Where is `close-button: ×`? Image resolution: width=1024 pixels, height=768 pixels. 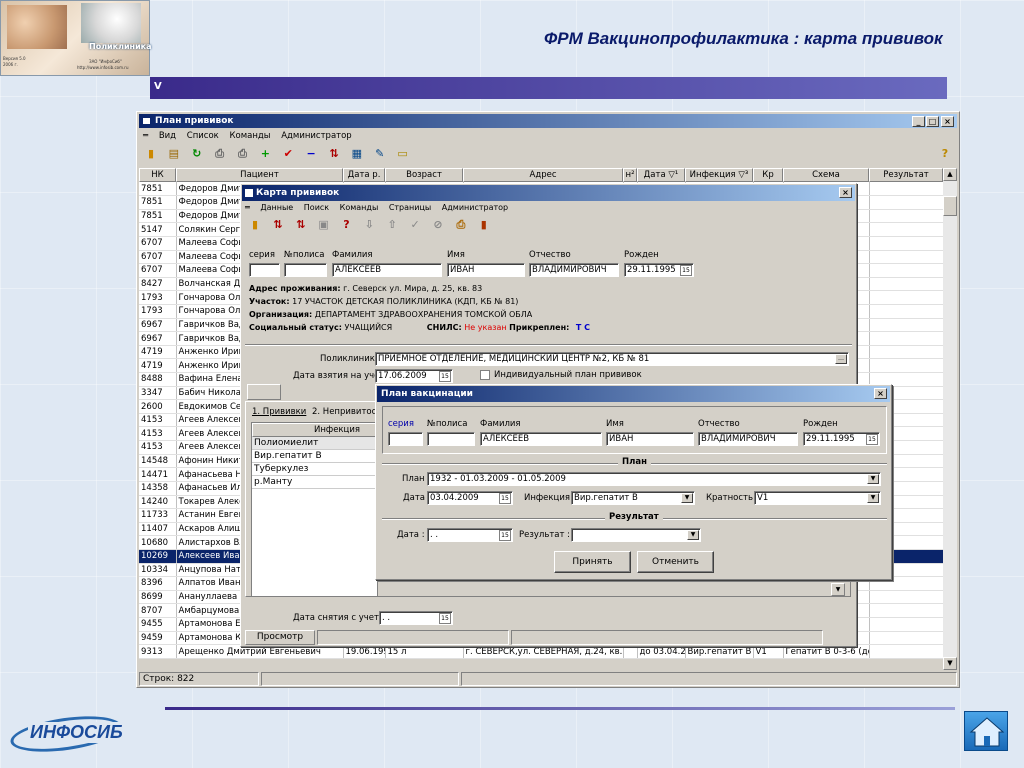
close-button: × is located at coordinates (947, 121).